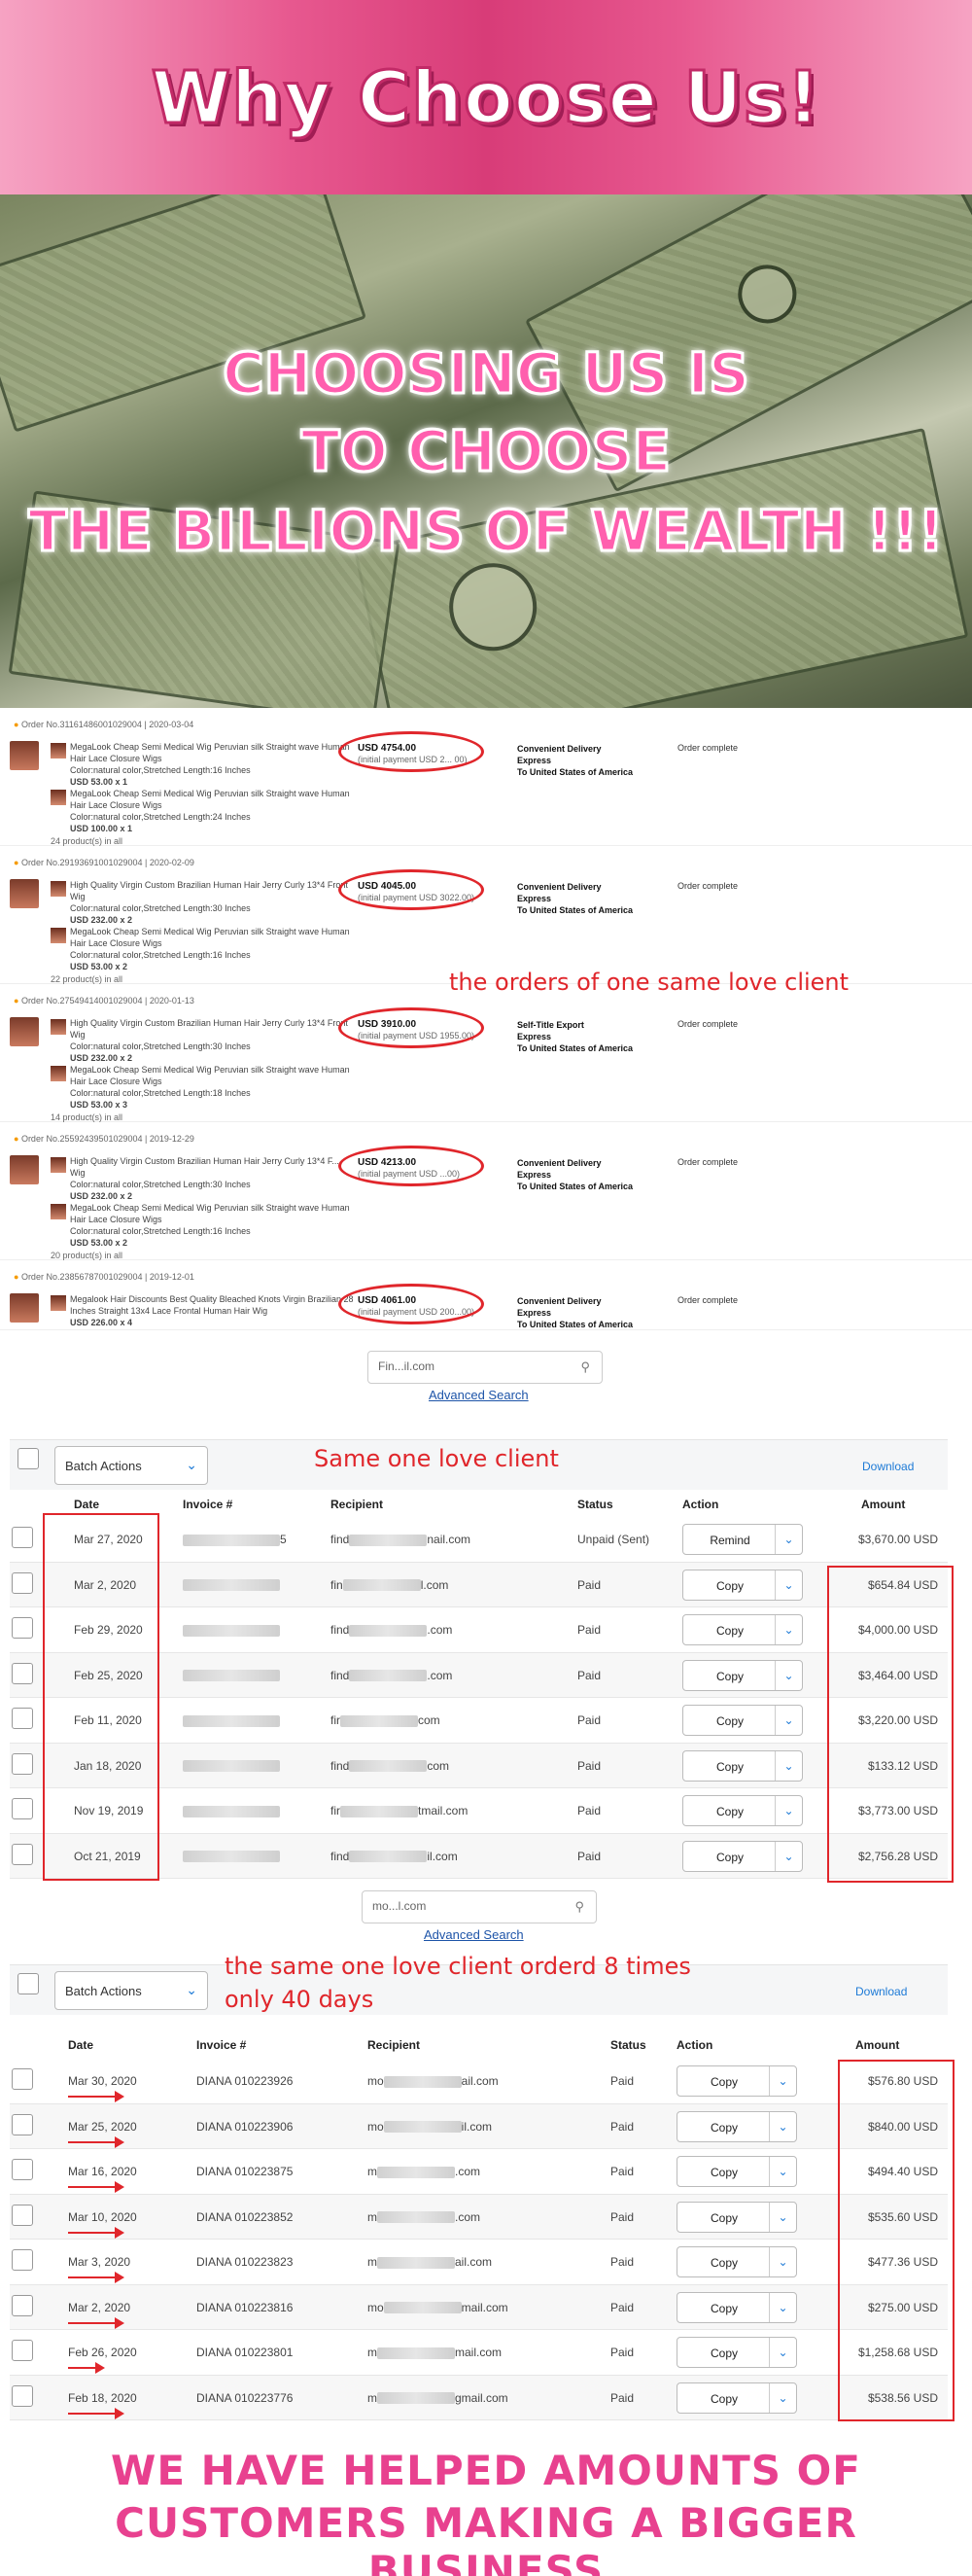  What do you see at coordinates (479, 1395) in the screenshot?
I see `advanced-search-link: Advanced Search` at bounding box center [479, 1395].